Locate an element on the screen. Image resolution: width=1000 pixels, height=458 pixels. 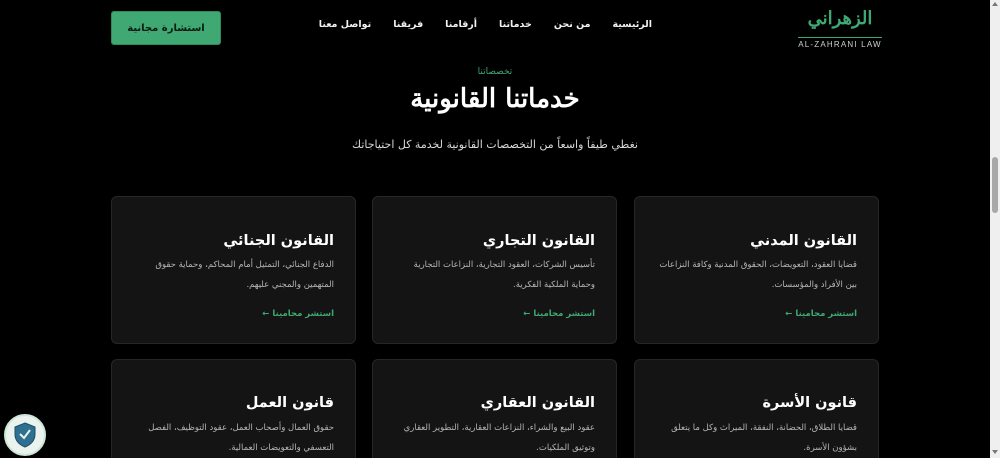
nav-contact: تواصل معنا is located at coordinates (345, 24).